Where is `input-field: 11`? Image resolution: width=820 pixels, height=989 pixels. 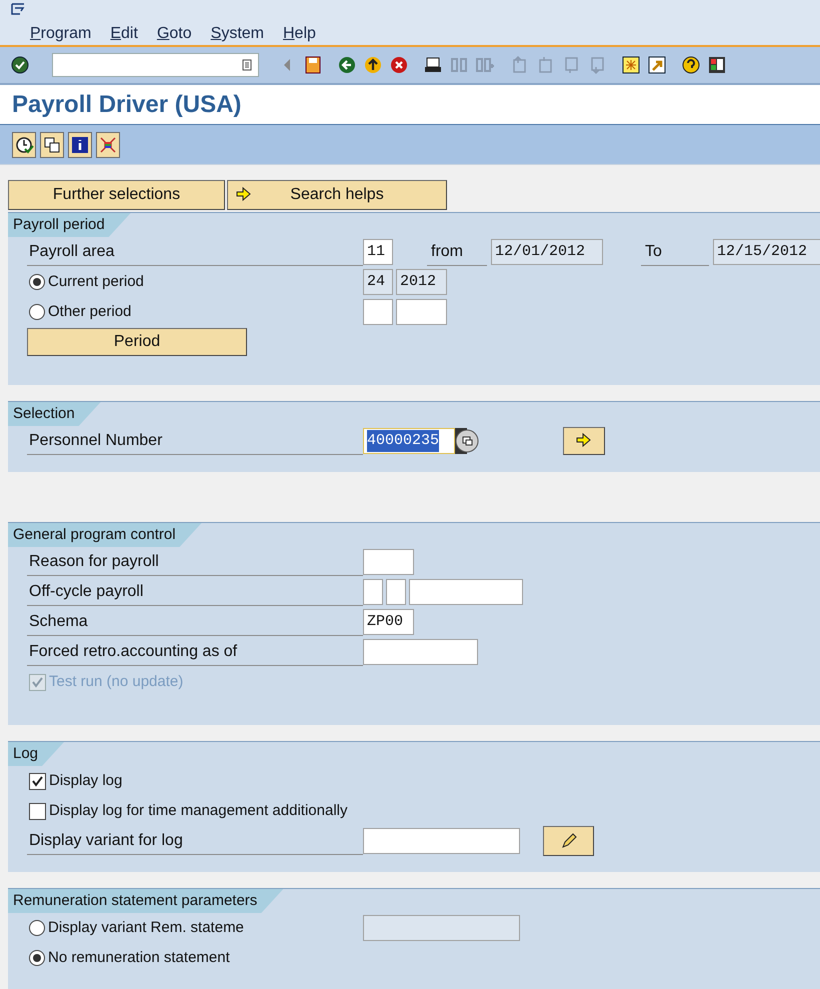
input-field: 11 is located at coordinates (378, 252).